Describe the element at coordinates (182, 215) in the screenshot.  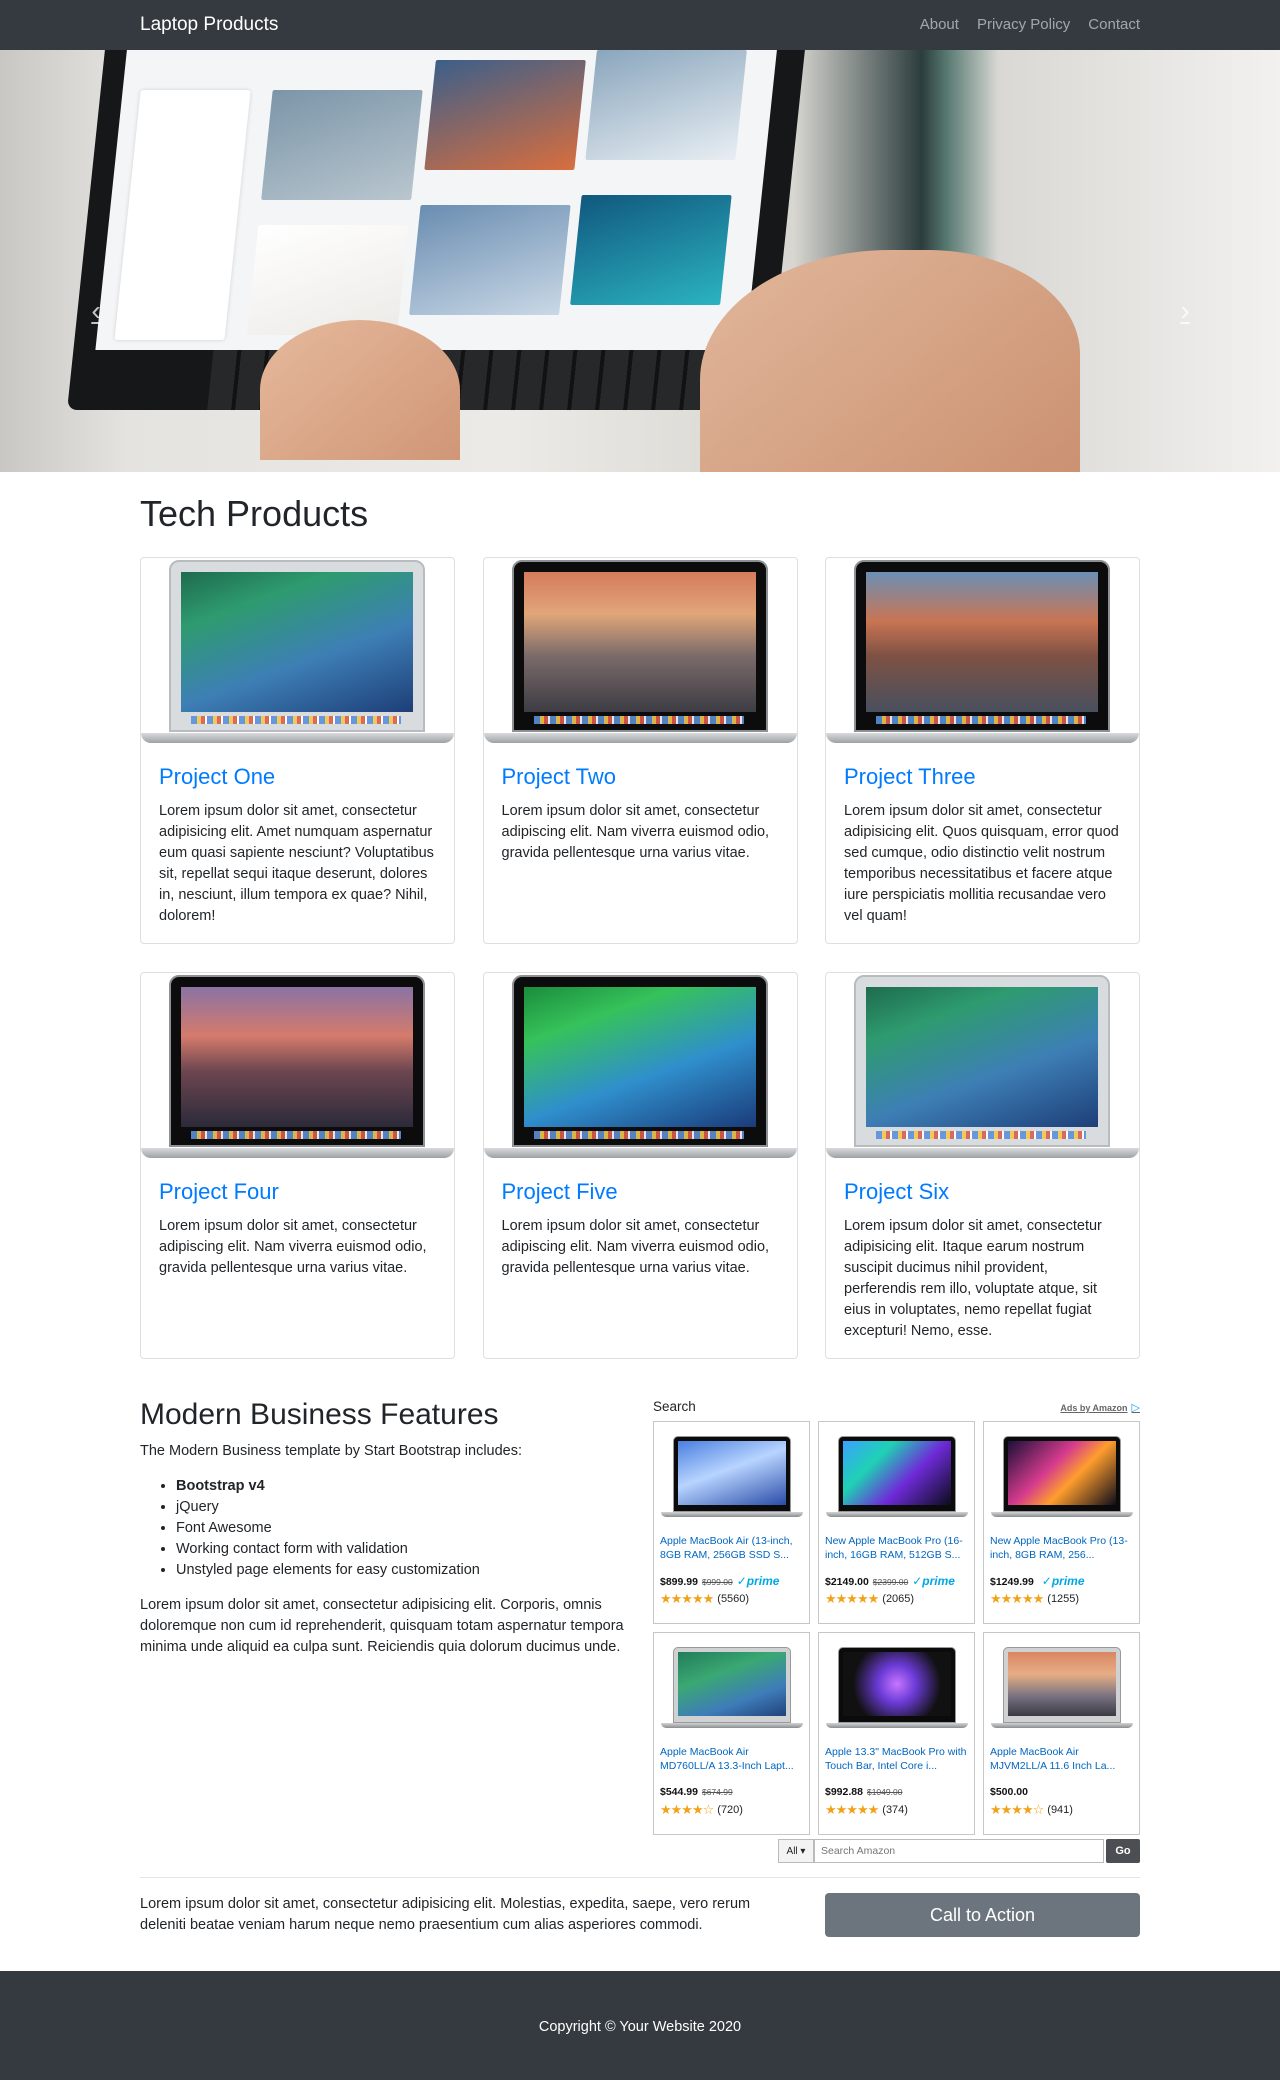
I see `hero-filter-panel` at that location.